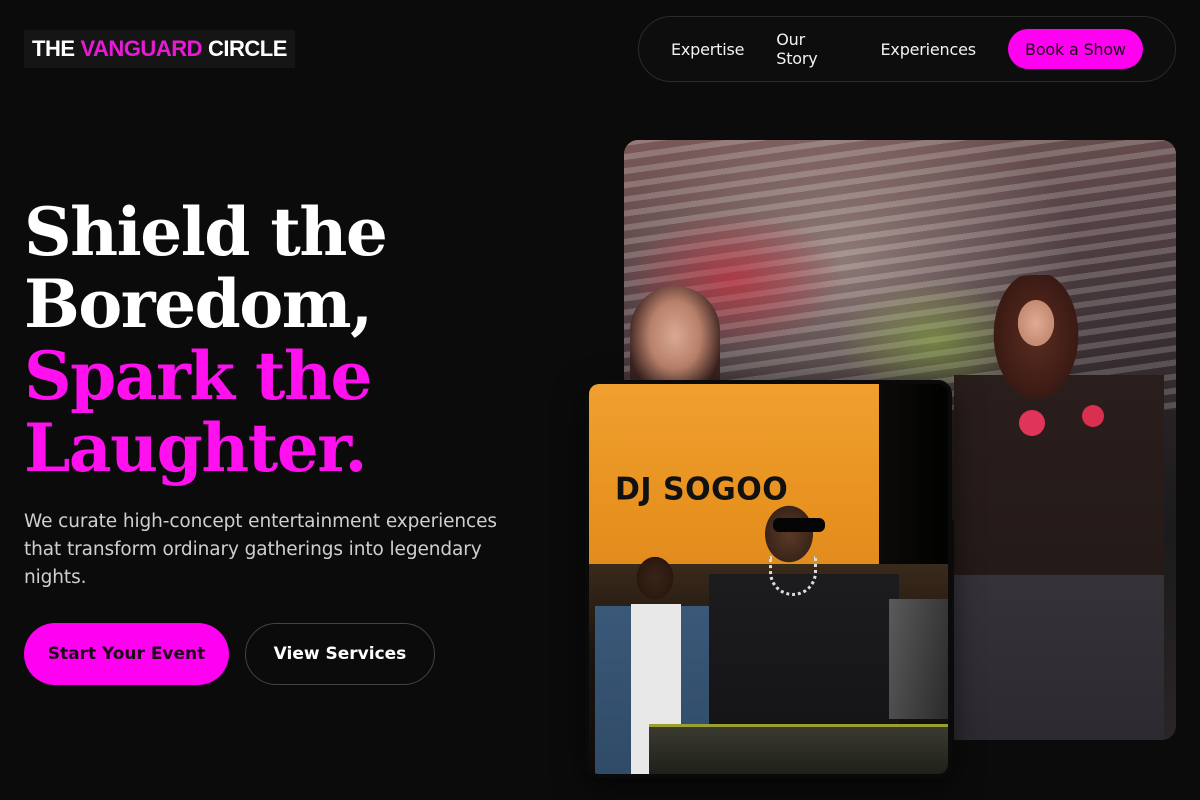  Describe the element at coordinates (53, 48) in the screenshot. I see `logo-word-the: THE` at that location.